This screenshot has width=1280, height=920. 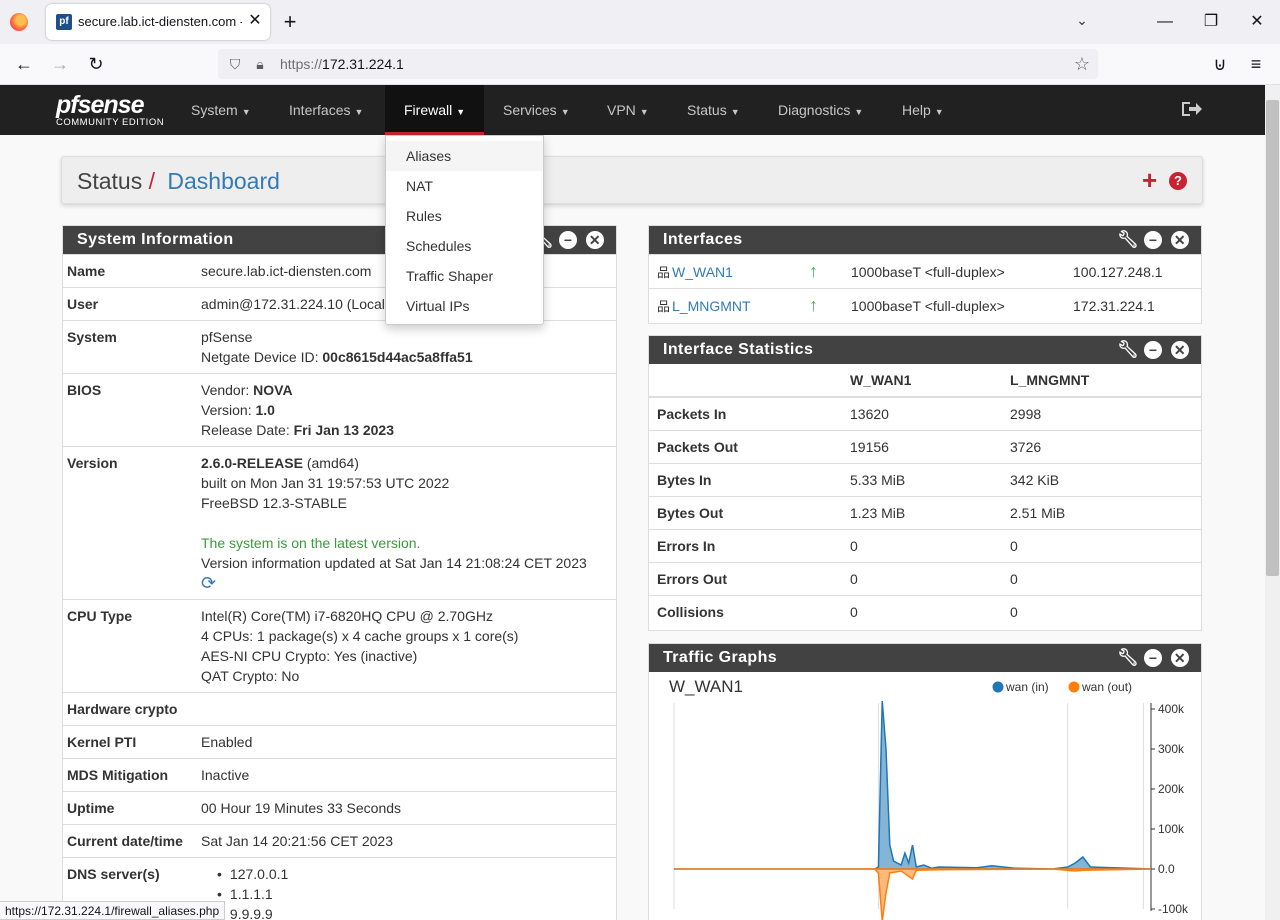 I want to click on table-row: Kernel PTI Enabled, so click(x=339, y=742).